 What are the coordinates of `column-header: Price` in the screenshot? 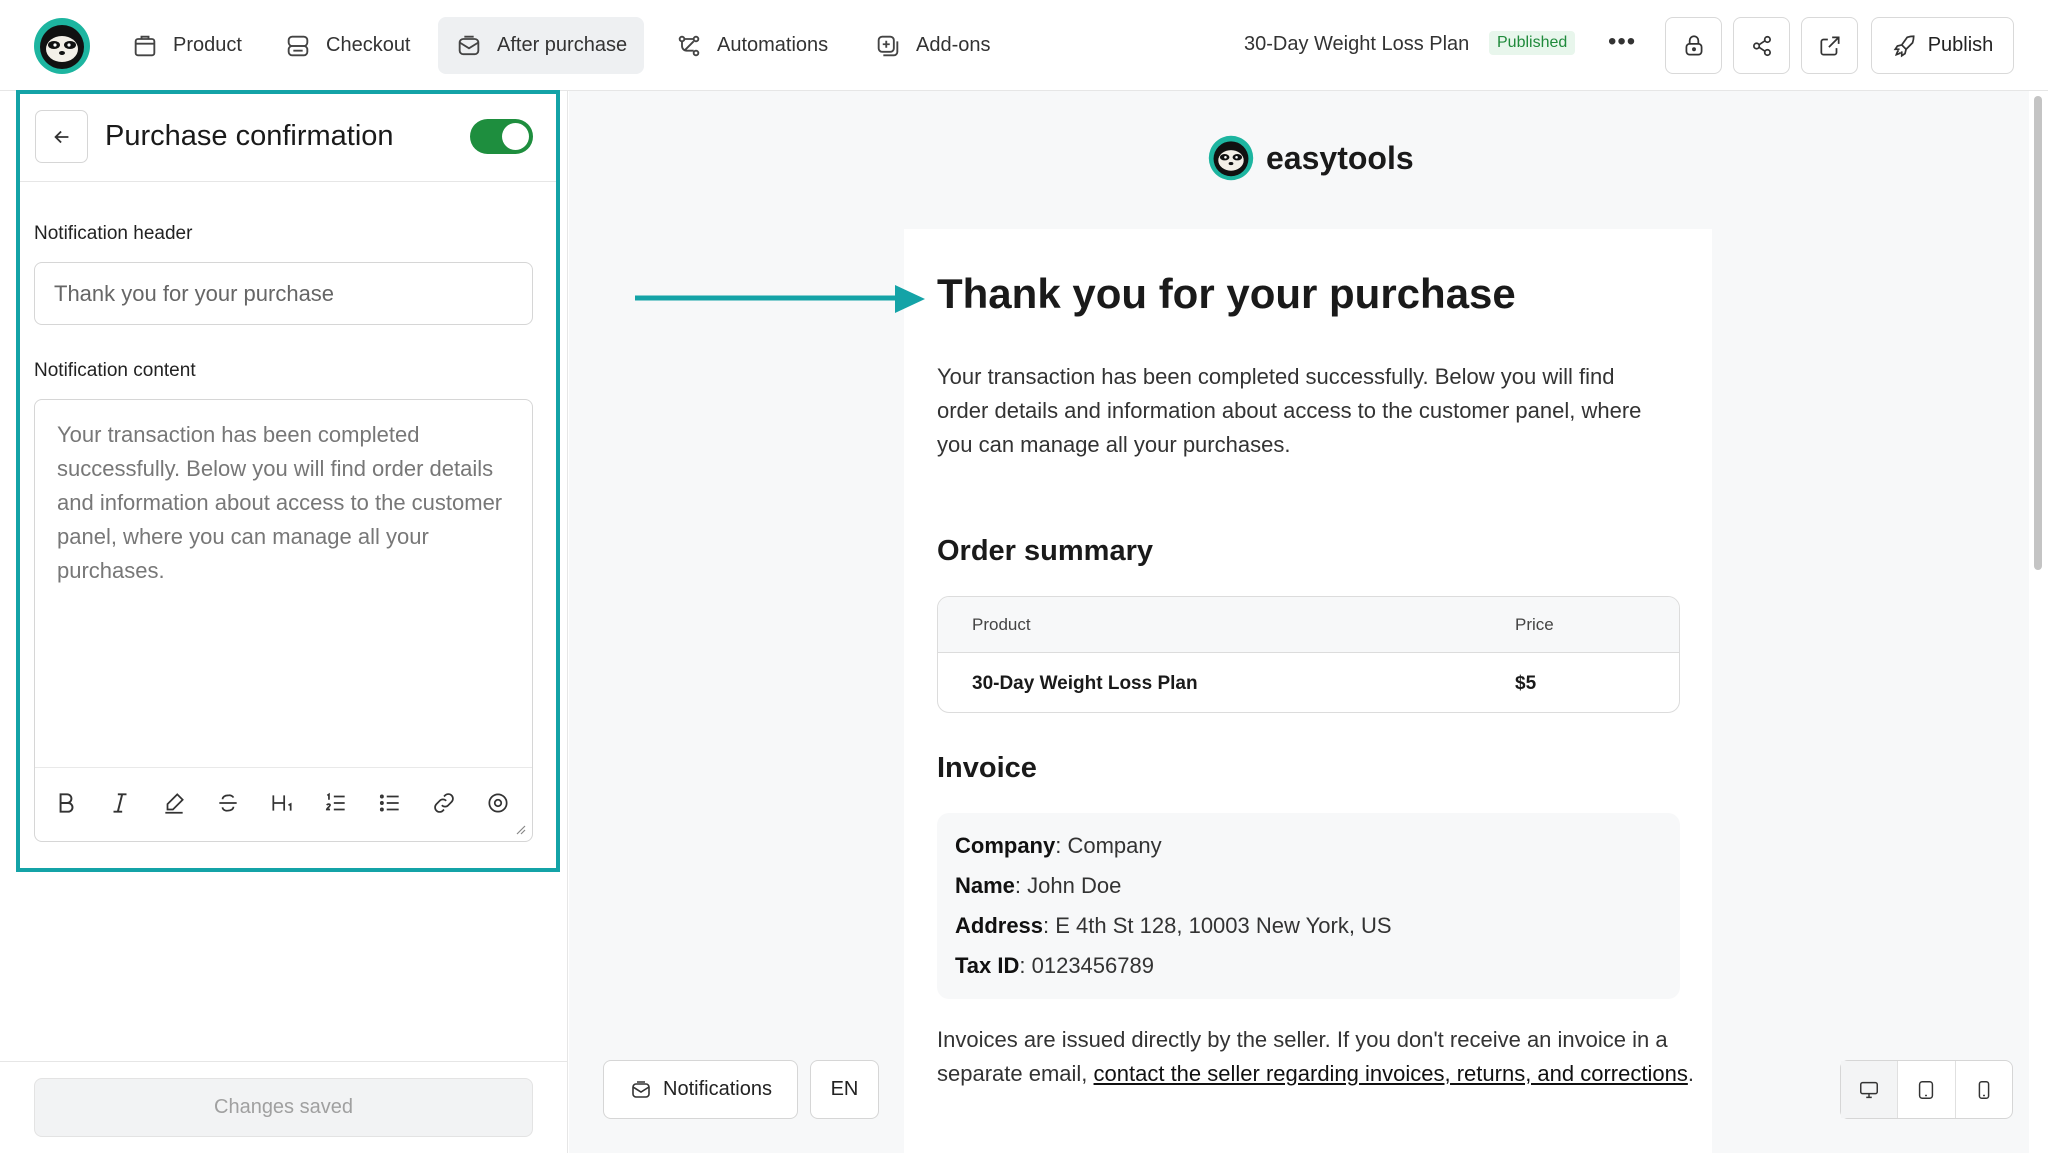 It's located at (1534, 624).